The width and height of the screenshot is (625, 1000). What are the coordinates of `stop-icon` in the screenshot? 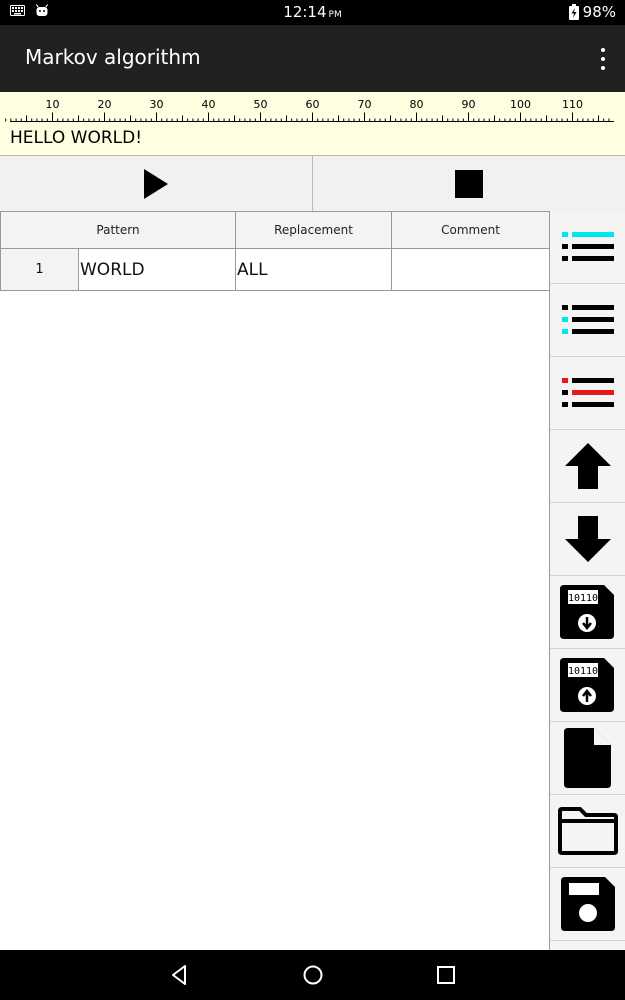 It's located at (469, 183).